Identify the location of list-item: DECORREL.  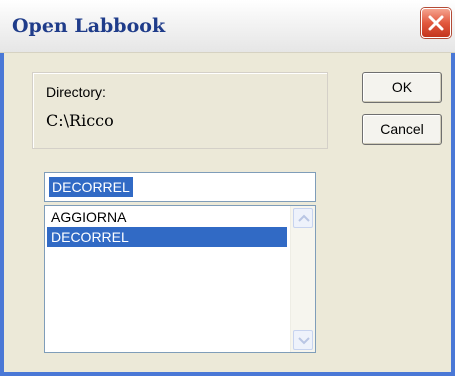
(167, 237).